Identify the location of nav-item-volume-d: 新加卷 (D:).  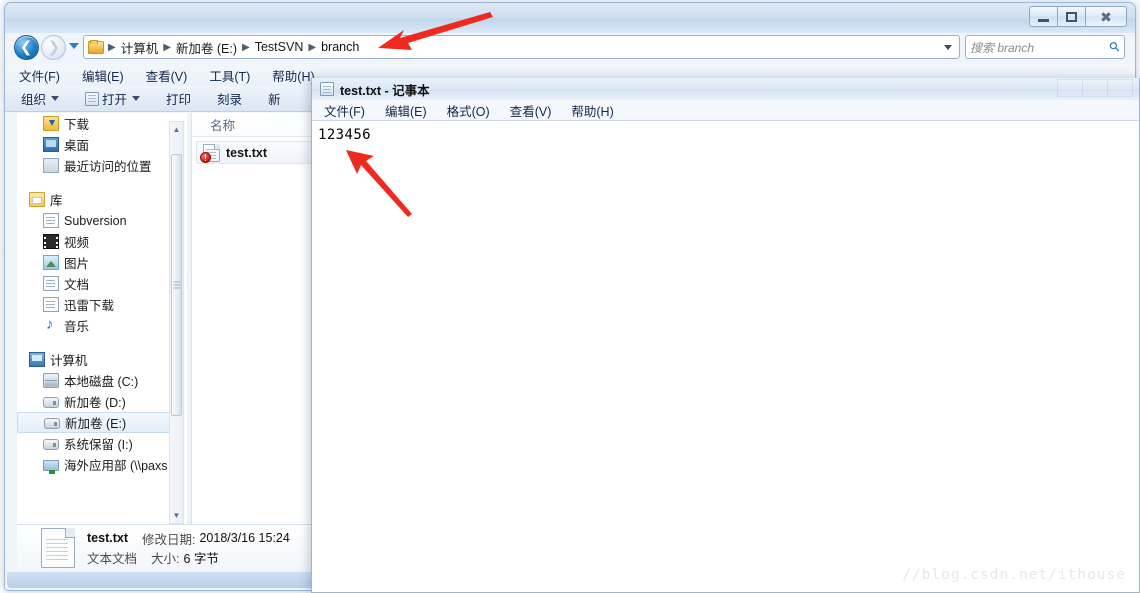
(102, 401).